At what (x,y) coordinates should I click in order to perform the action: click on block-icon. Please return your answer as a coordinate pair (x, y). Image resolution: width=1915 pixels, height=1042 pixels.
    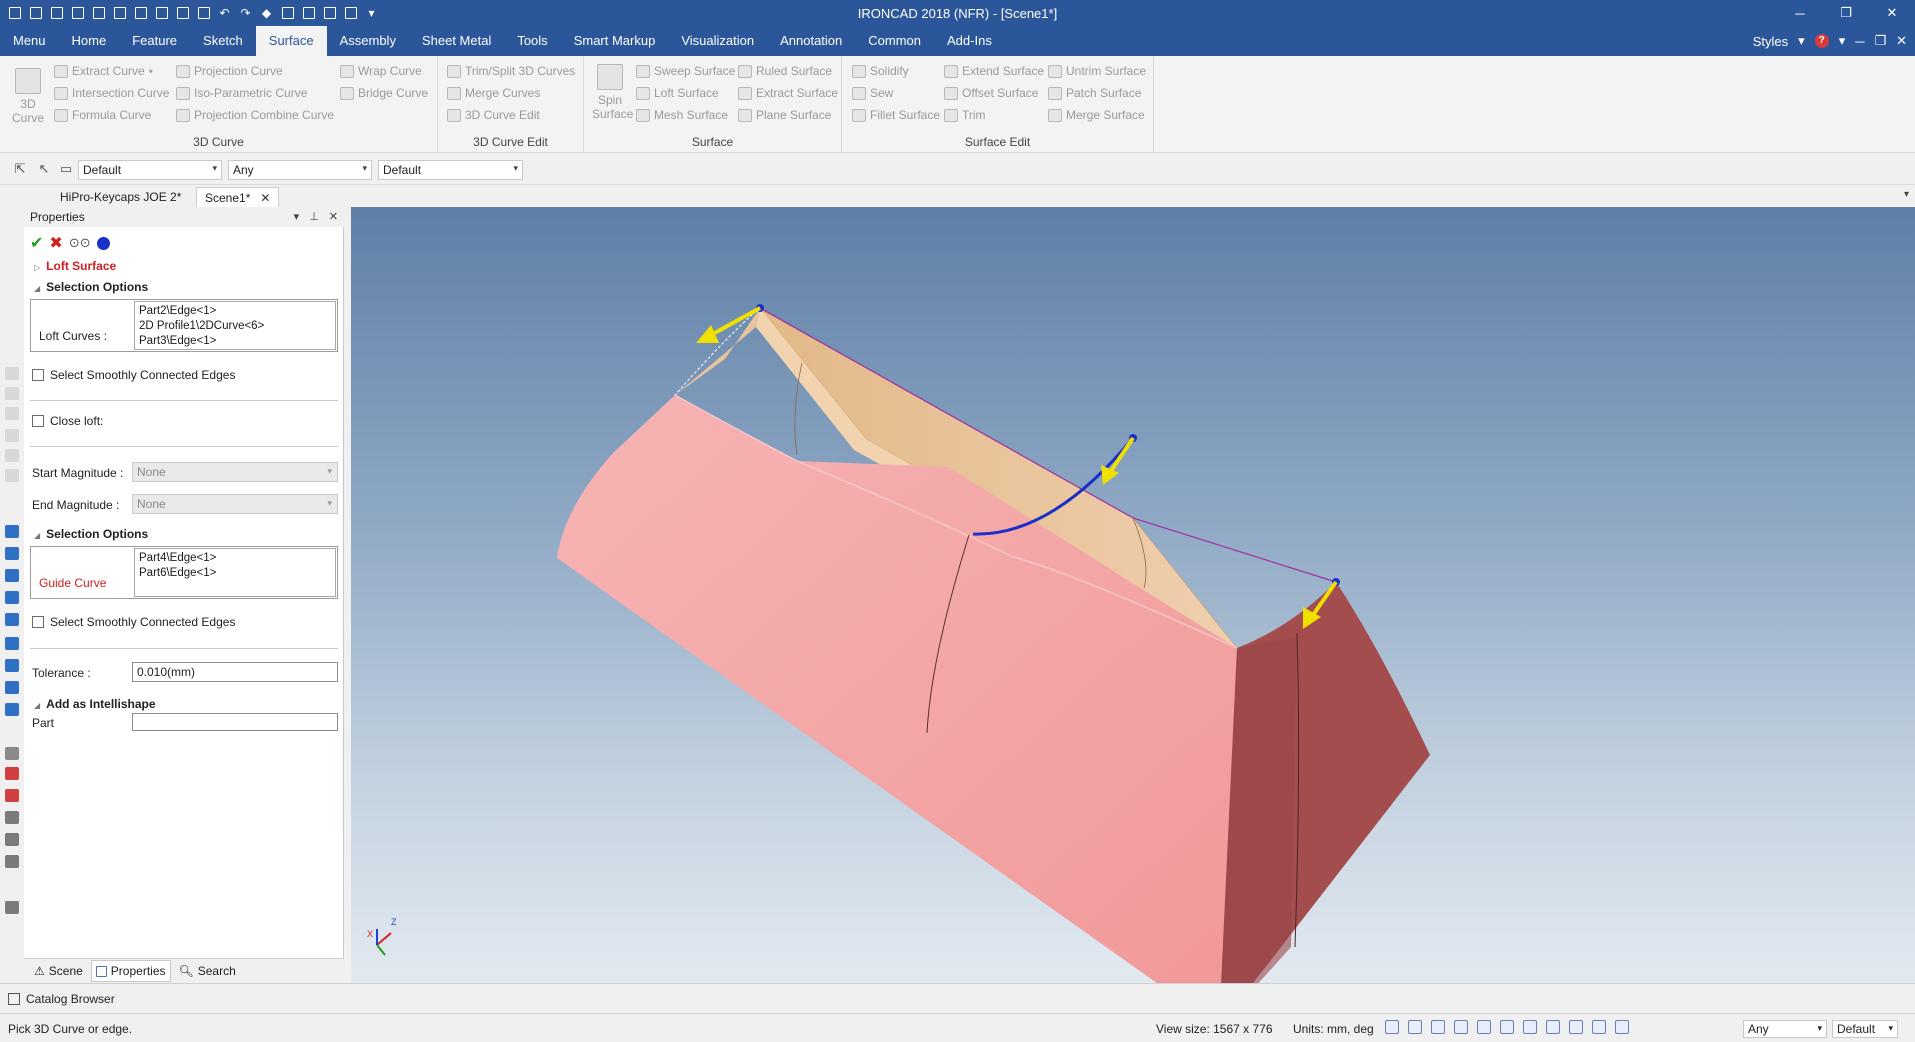
    Looking at the image, I should click on (12, 575).